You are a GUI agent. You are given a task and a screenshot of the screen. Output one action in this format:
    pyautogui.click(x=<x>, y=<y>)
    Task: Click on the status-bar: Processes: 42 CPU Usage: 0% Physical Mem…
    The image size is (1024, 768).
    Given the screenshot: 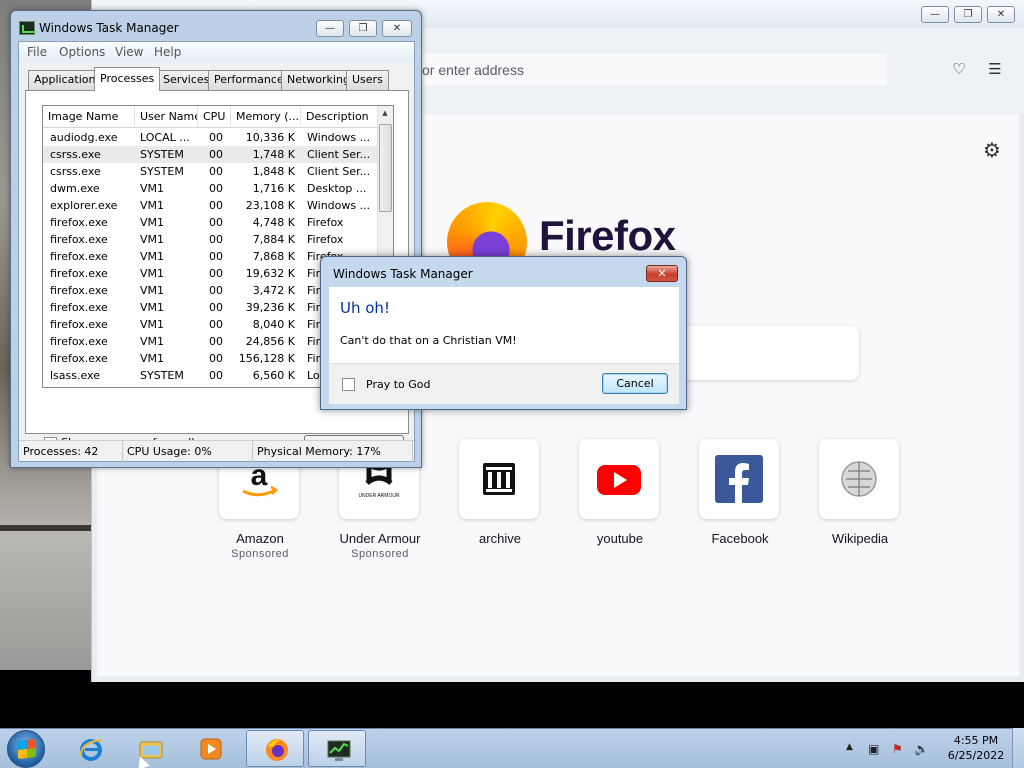 What is the action you would take?
    pyautogui.click(x=216, y=451)
    